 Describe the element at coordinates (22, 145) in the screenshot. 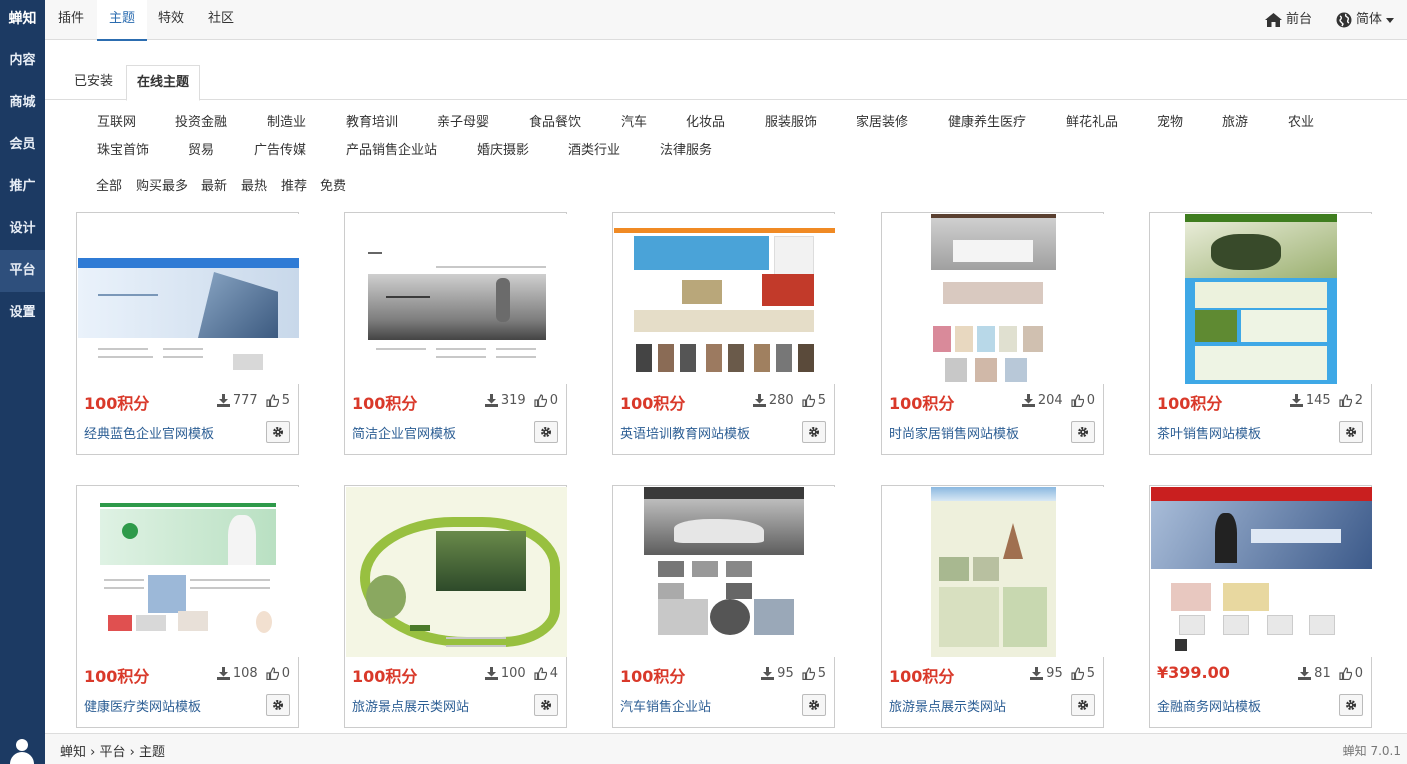

I see `sidebar-item-members: 会员` at that location.